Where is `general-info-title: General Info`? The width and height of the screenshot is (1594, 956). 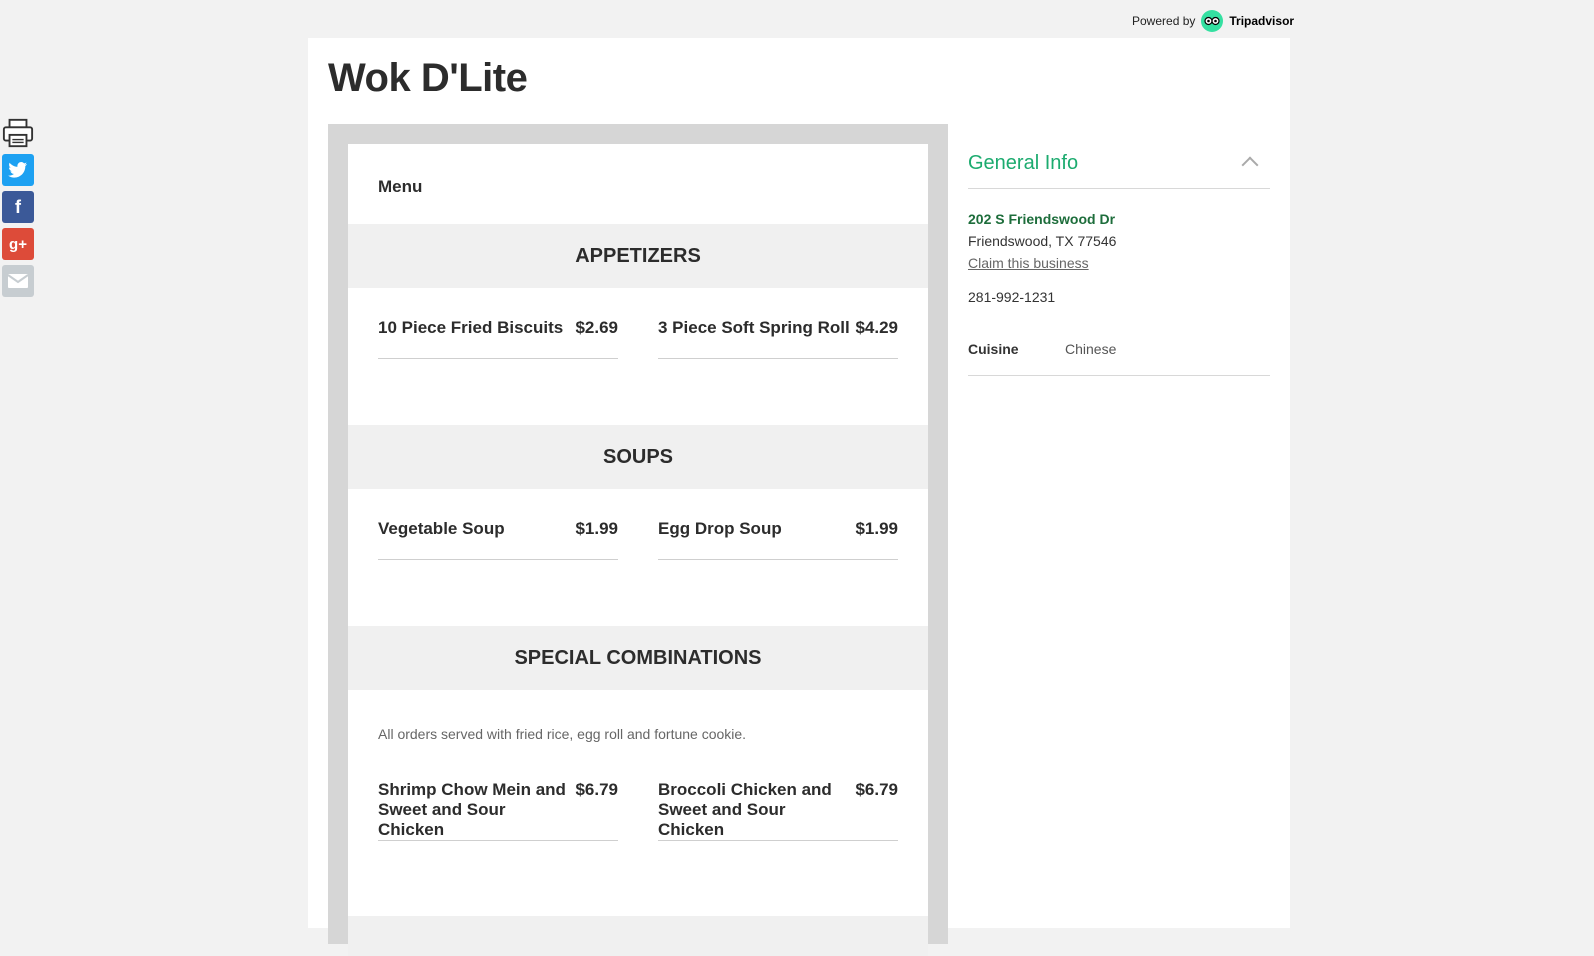
general-info-title: General Info is located at coordinates (1023, 162).